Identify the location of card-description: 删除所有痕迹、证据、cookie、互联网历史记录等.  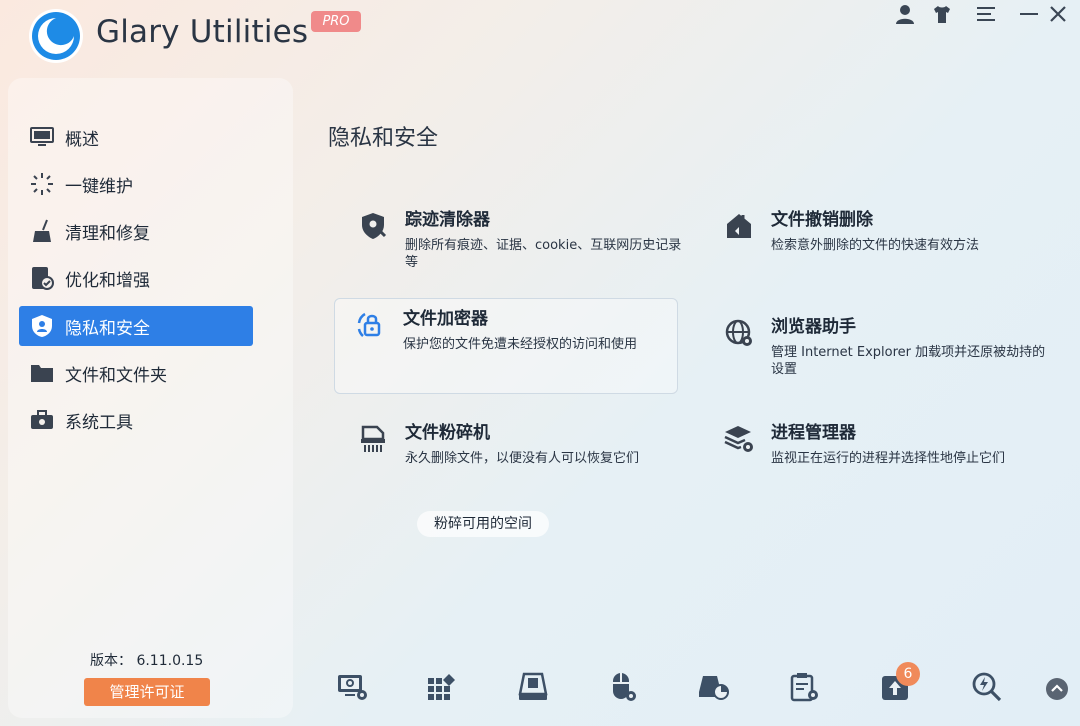
(543, 254).